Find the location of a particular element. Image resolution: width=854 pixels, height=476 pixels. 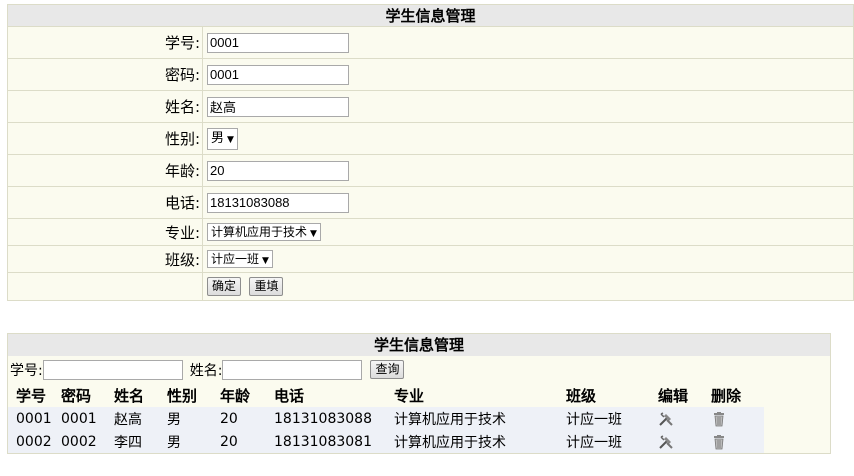

col-header: 专业 is located at coordinates (409, 395).